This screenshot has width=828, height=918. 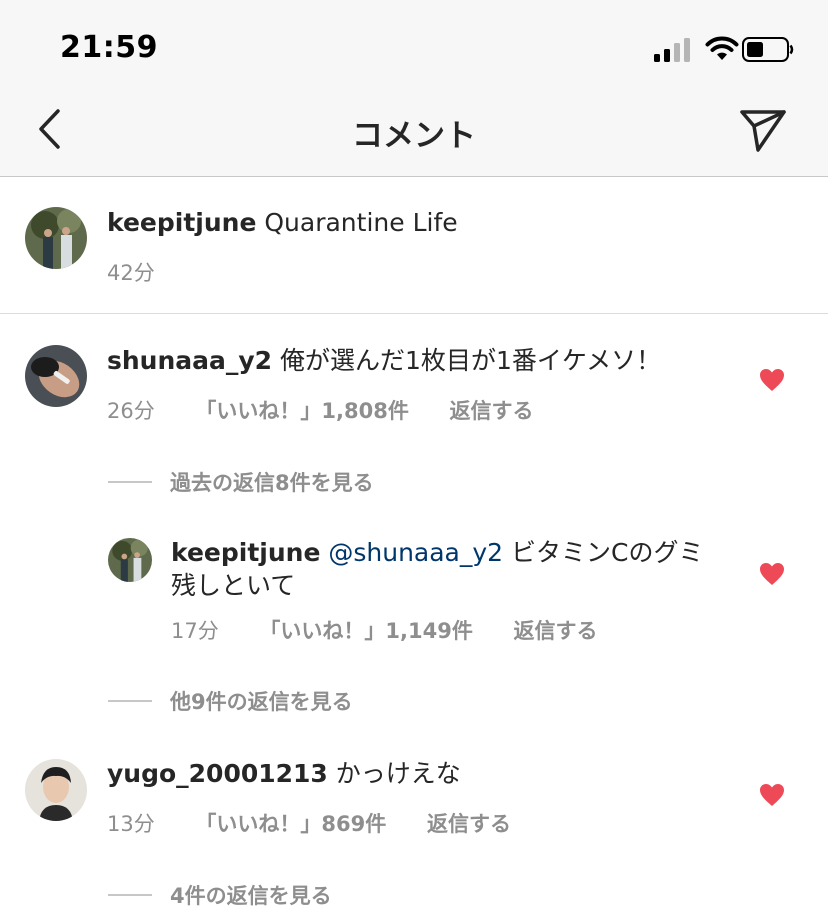 What do you see at coordinates (414, 313) in the screenshot?
I see `divider` at bounding box center [414, 313].